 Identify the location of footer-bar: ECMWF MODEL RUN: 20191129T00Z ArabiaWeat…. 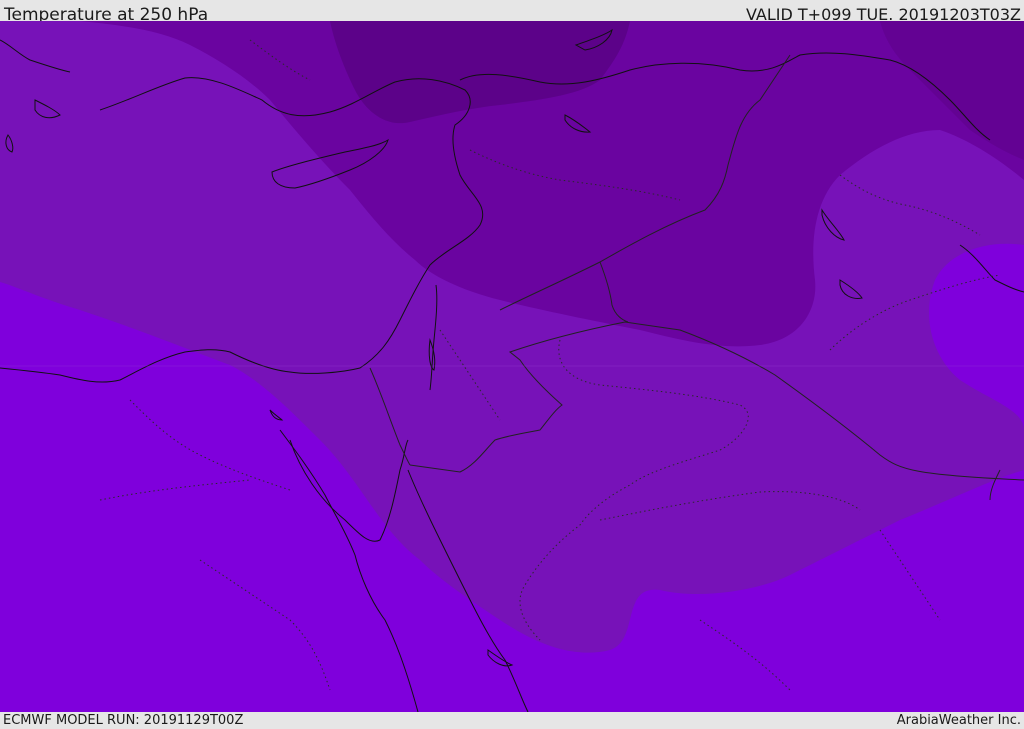
(512, 720).